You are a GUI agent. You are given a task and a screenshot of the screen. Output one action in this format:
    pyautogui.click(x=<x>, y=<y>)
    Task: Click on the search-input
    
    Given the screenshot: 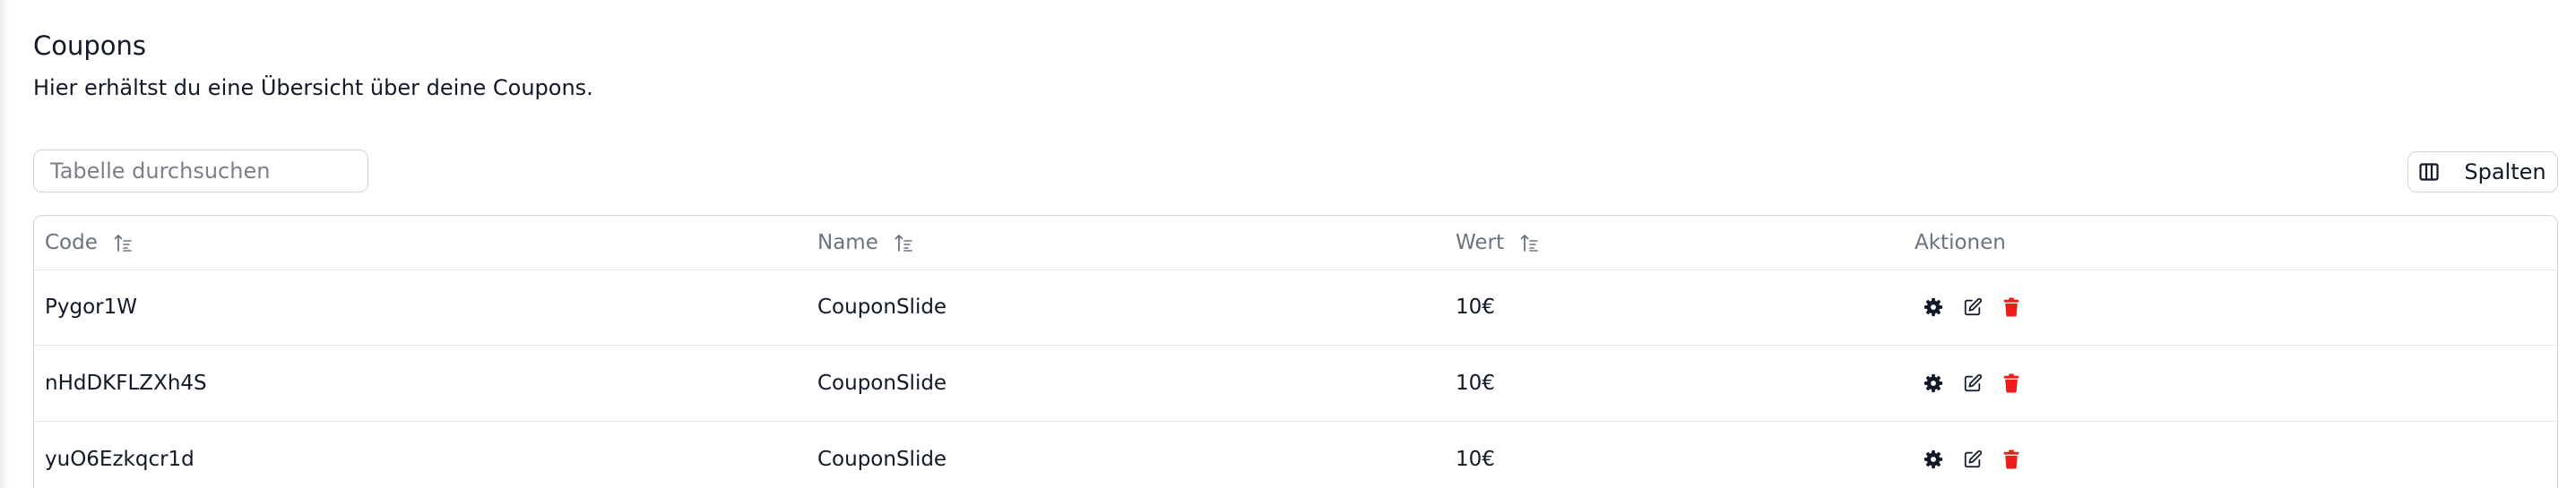 What is the action you would take?
    pyautogui.click(x=200, y=172)
    